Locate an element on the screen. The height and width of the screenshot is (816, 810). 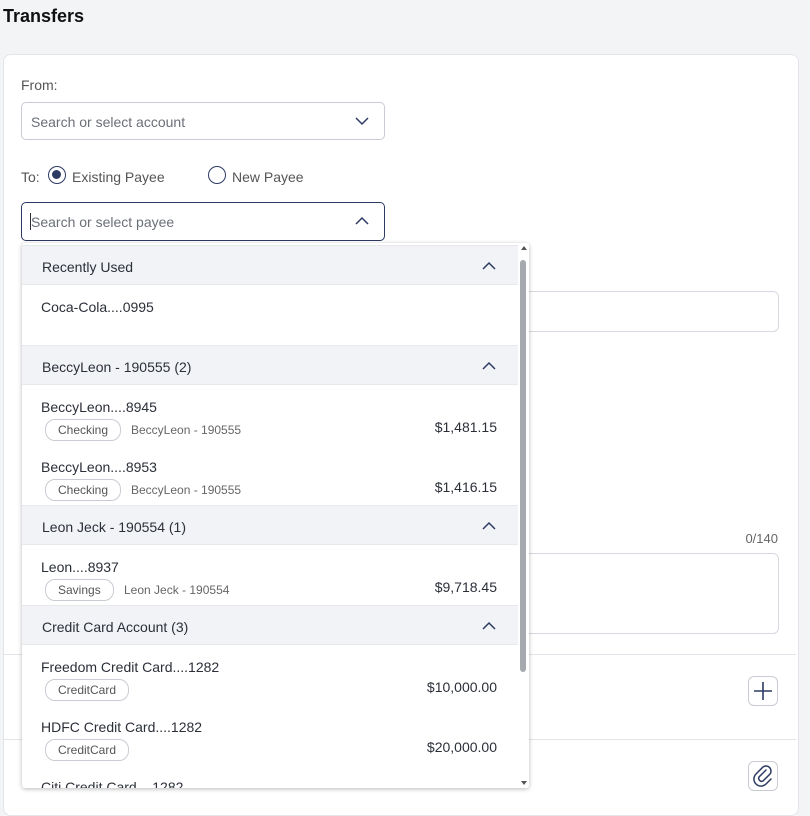
attach-button is located at coordinates (763, 776).